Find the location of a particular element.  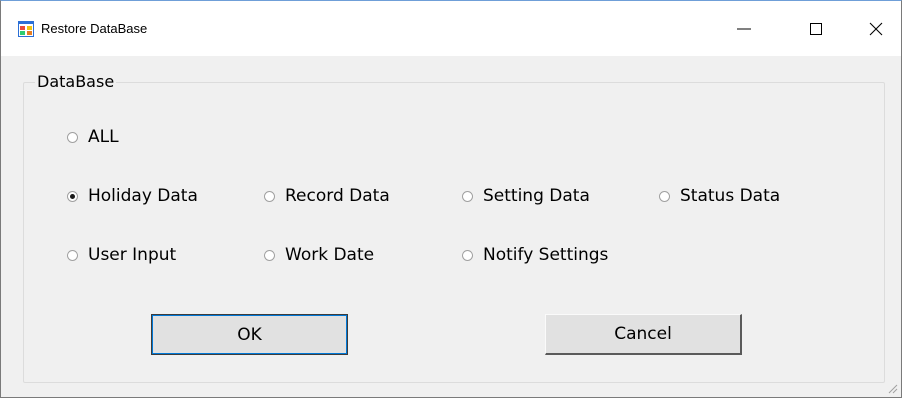

maximize-button is located at coordinates (816, 28).